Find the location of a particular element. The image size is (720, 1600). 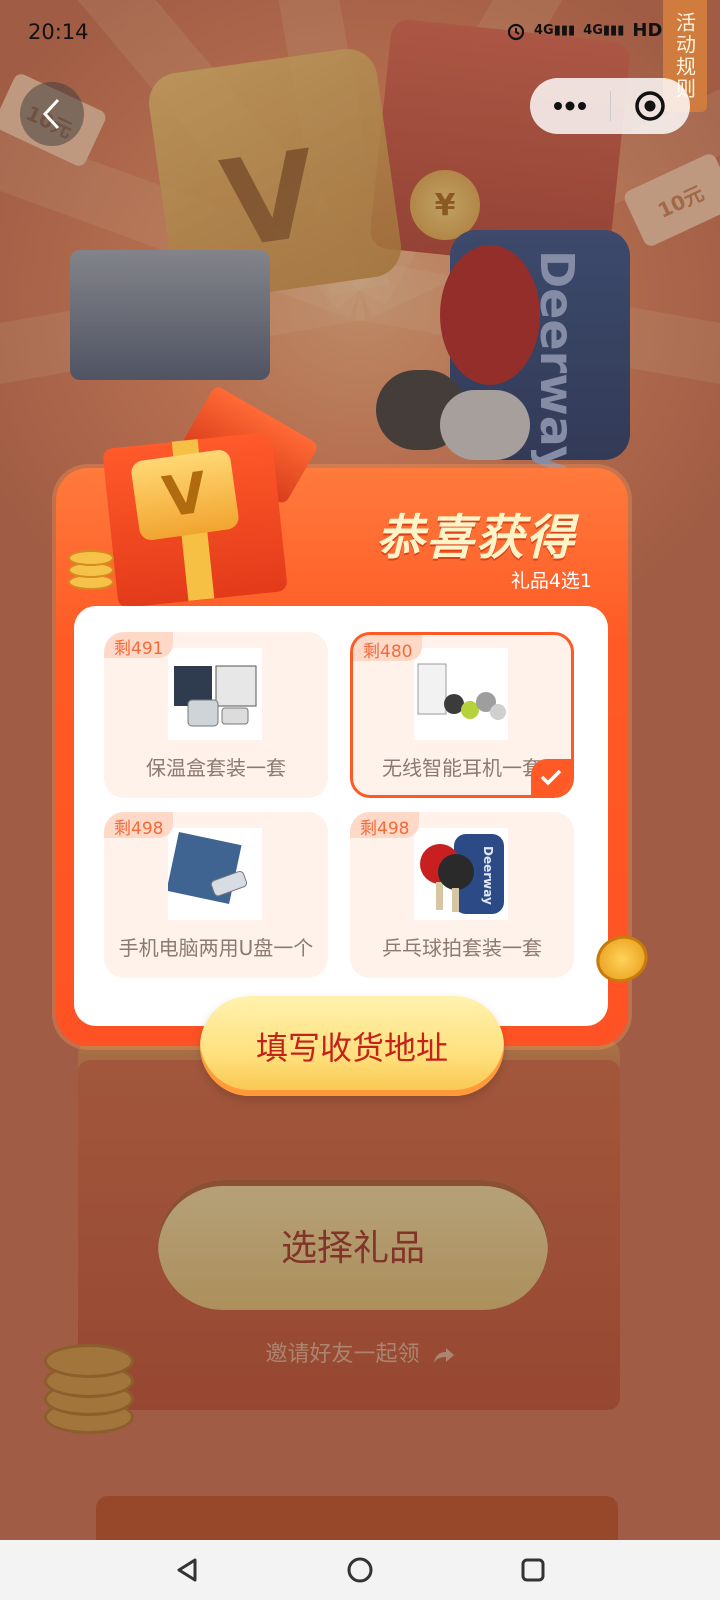

svg-text: Deerway is located at coordinates (488, 875).